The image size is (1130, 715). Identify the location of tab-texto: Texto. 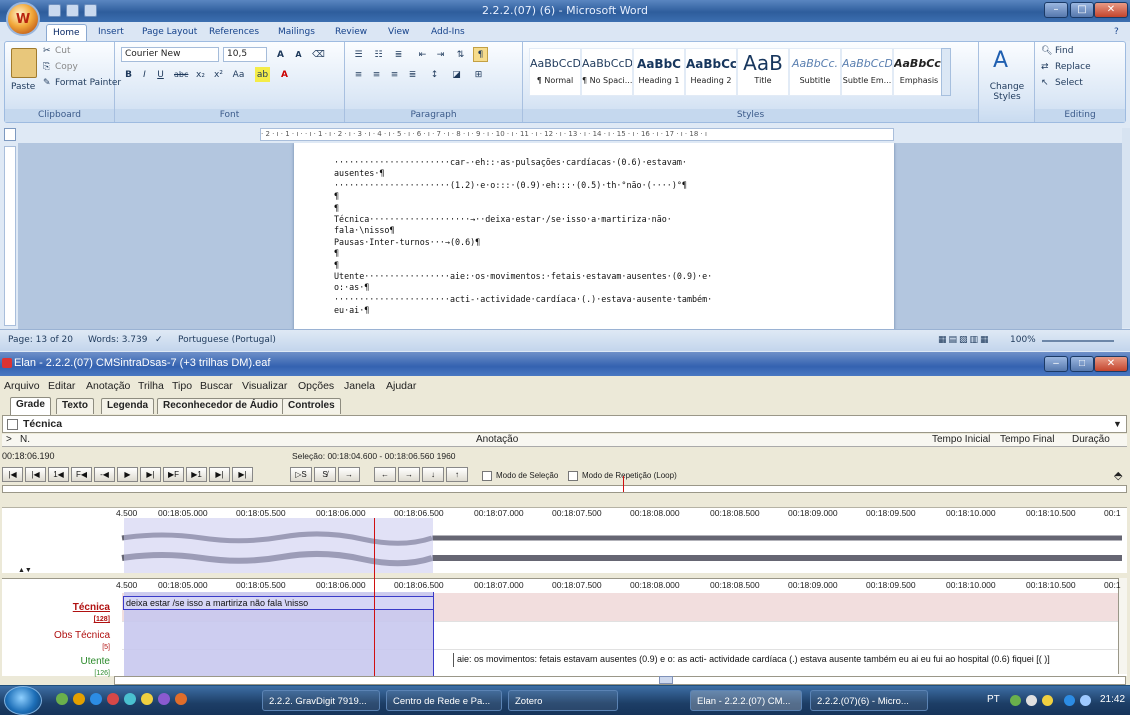
(75, 406).